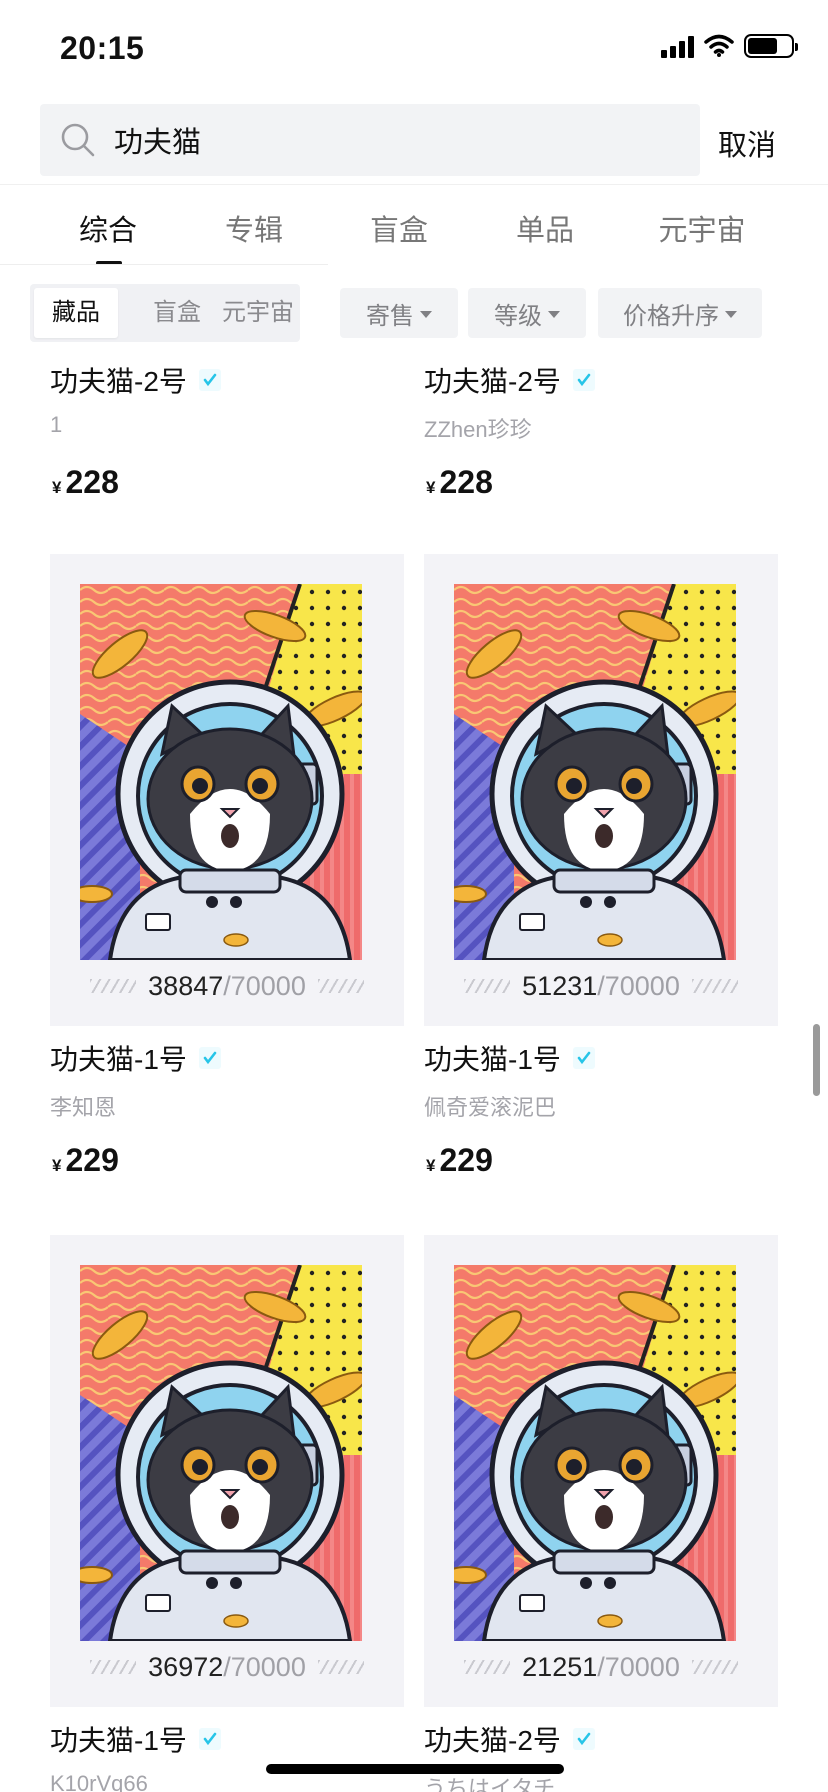  I want to click on status-bar: 20:15, so click(414, 50).